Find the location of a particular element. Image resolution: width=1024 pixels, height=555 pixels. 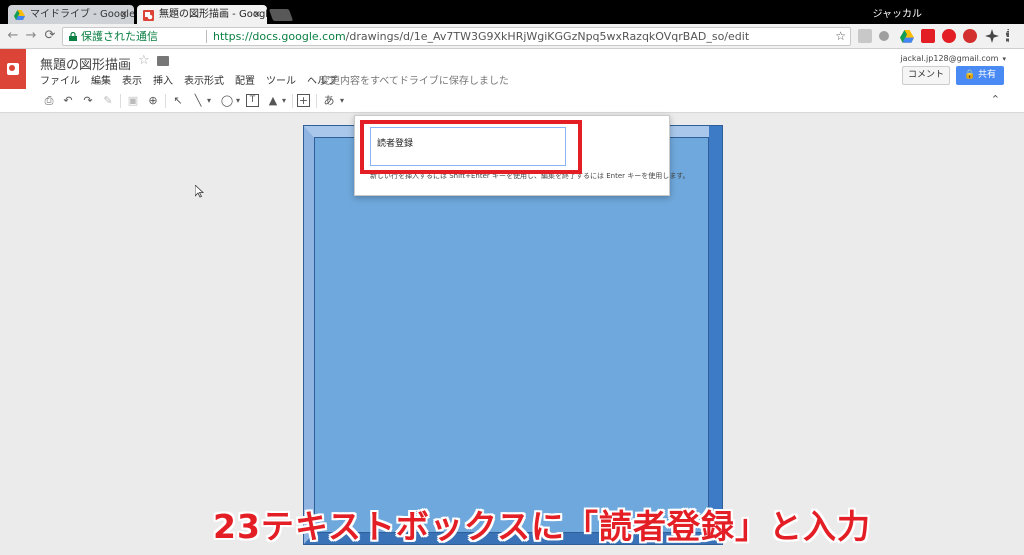

folder-icon is located at coordinates (163, 61).